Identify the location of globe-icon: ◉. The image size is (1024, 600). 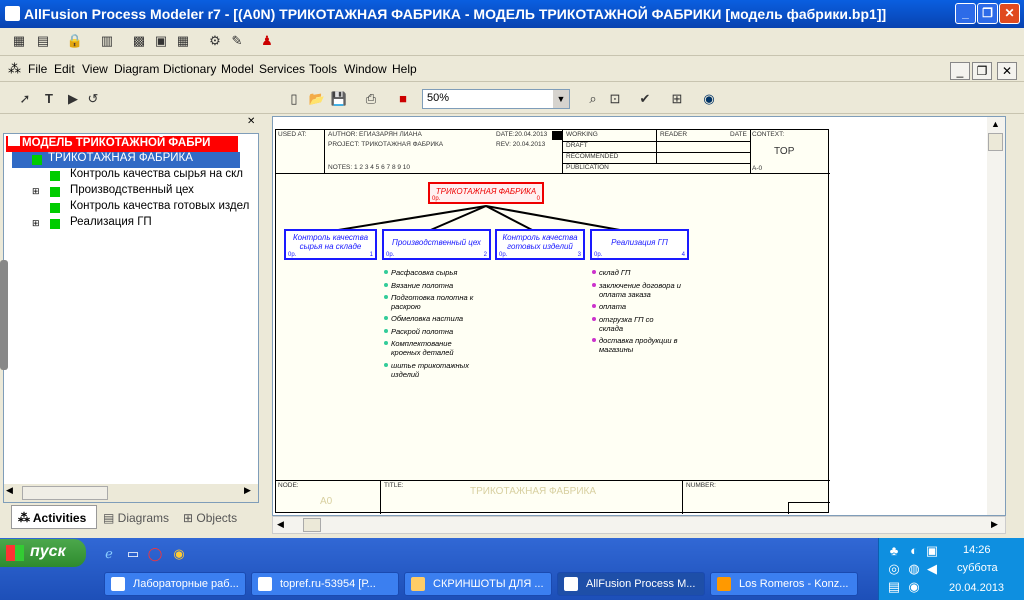
(709, 99).